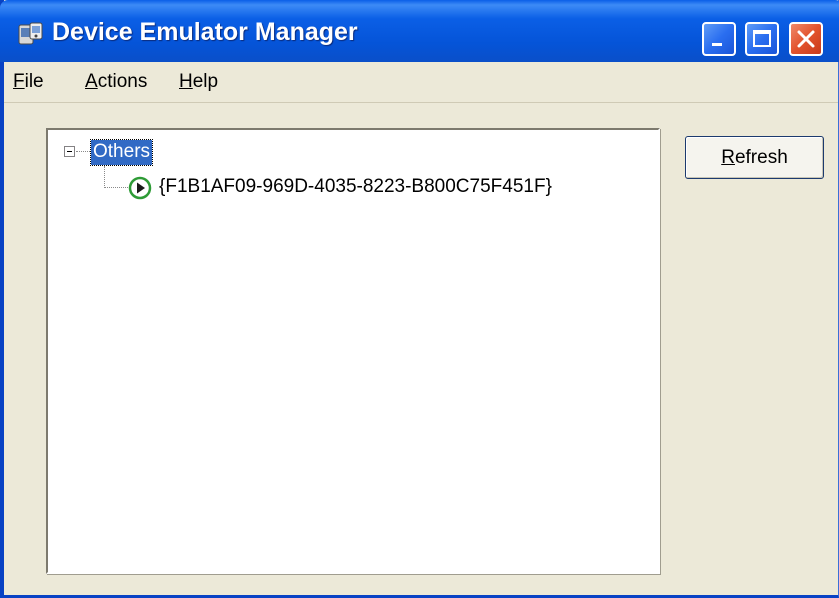 The height and width of the screenshot is (598, 839). I want to click on close-icon, so click(806, 39).